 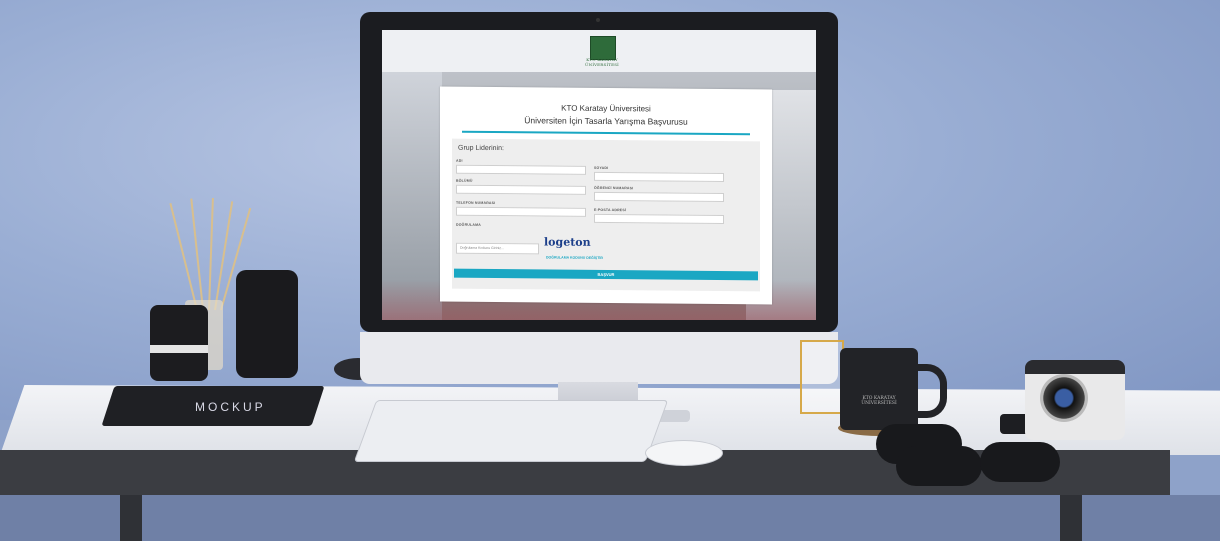 What do you see at coordinates (1020, 462) in the screenshot?
I see `headphone-band` at bounding box center [1020, 462].